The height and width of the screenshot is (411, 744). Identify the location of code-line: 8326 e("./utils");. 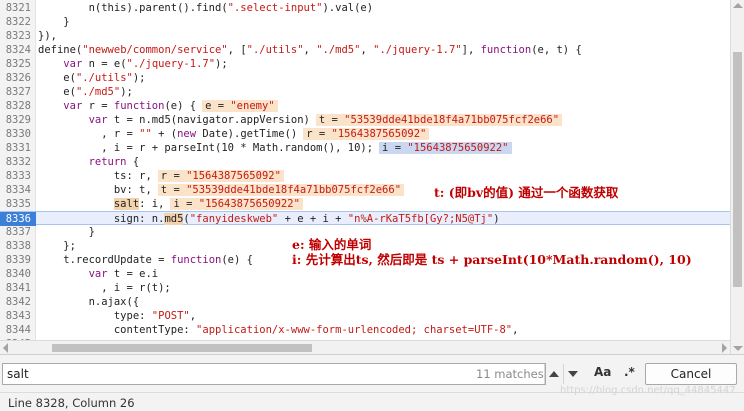
(365, 78).